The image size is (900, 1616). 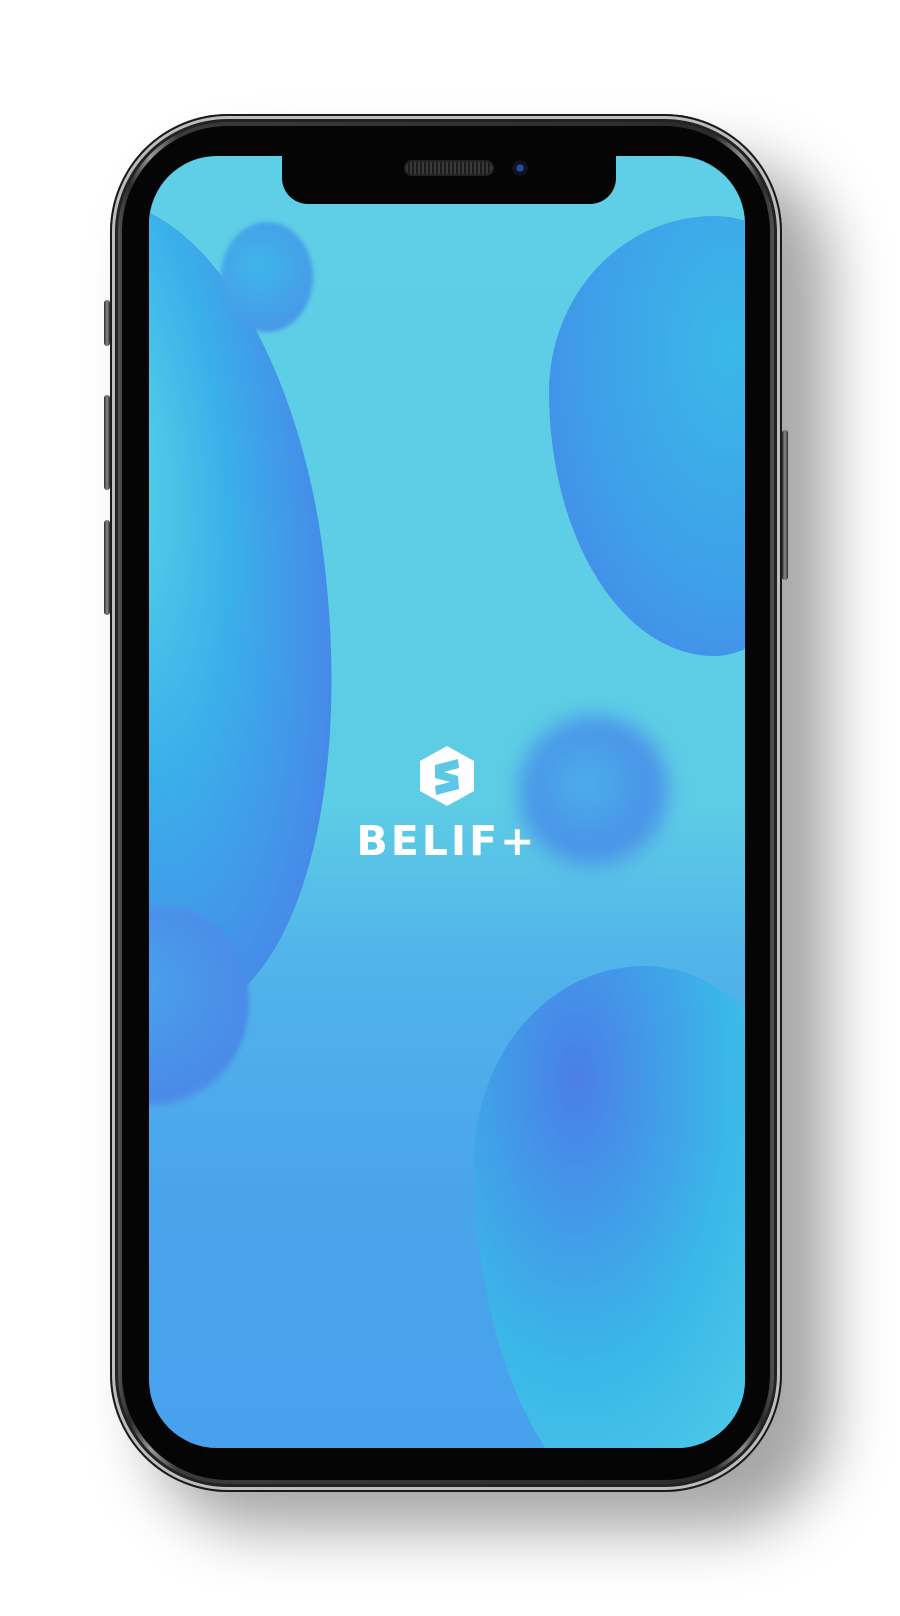 What do you see at coordinates (647, 436) in the screenshot?
I see `background-blob-right` at bounding box center [647, 436].